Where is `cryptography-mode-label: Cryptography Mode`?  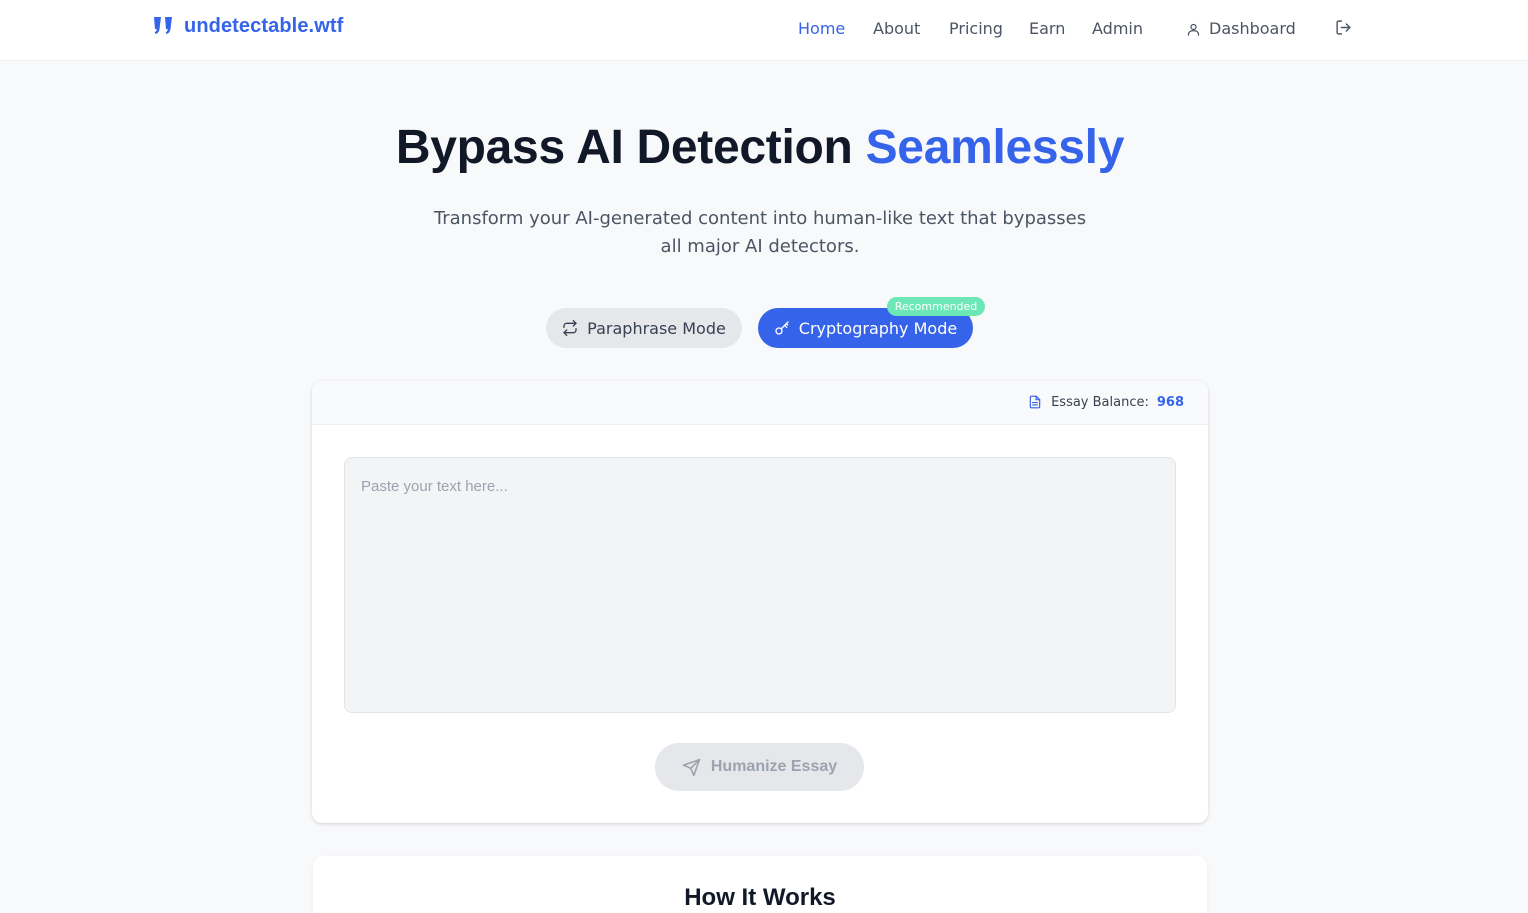
cryptography-mode-label: Cryptography Mode is located at coordinates (878, 328).